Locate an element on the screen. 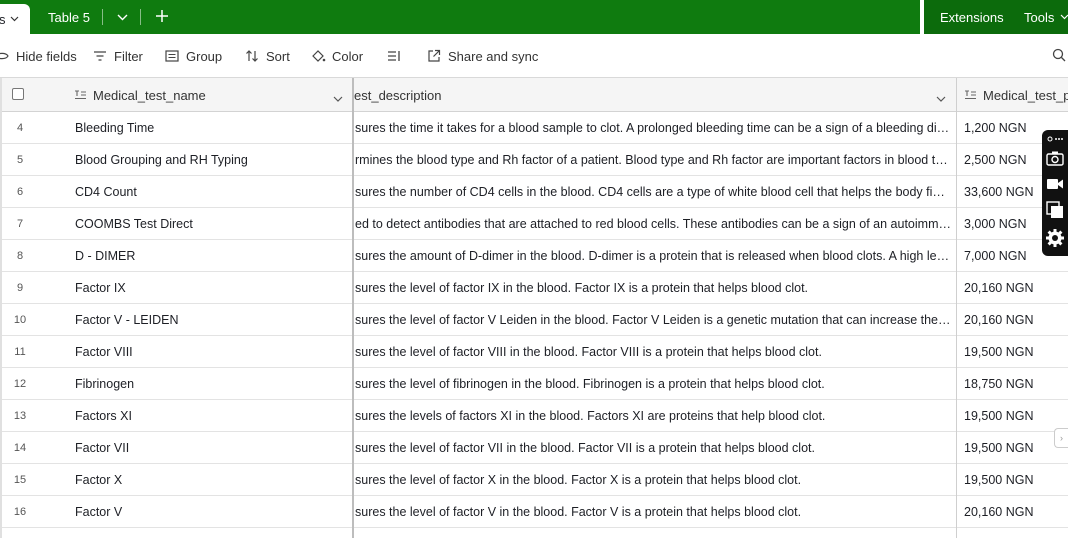 Image resolution: width=1068 pixels, height=538 pixels. add-table-button is located at coordinates (162, 17).